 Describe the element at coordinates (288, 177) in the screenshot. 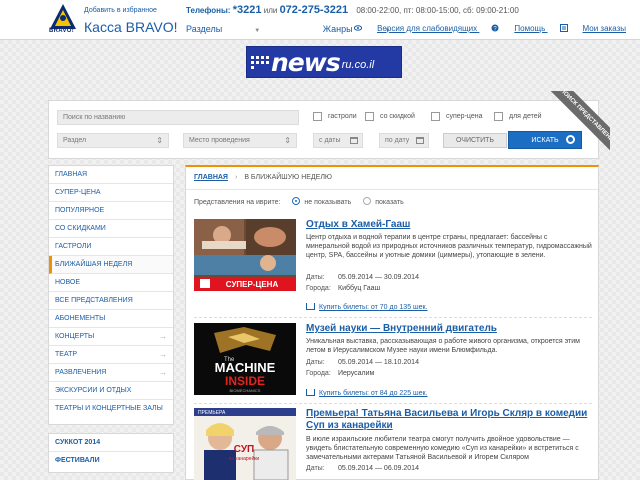

I see `breadcrumb-current: В БЛИЖАЙШУЮ НЕДЕЛЮ` at that location.